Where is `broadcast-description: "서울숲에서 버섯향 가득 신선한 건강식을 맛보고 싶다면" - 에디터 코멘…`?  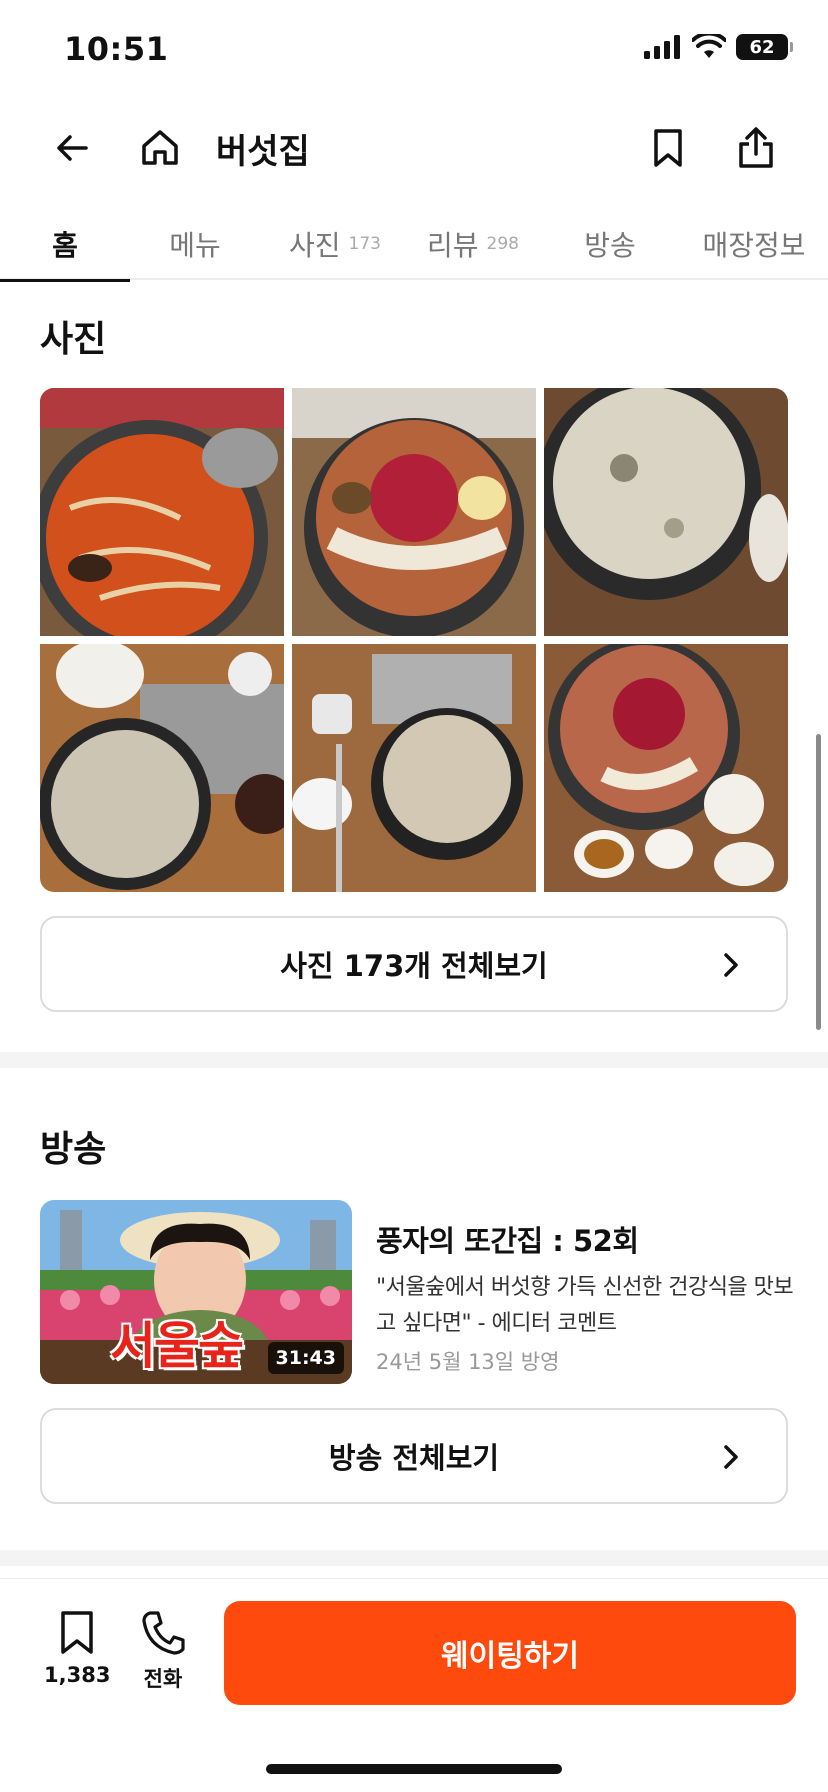 broadcast-description: "서울숲에서 버섯향 가득 신선한 건강식을 맛보고 싶다면" - 에디터 코멘… is located at coordinates (585, 1305).